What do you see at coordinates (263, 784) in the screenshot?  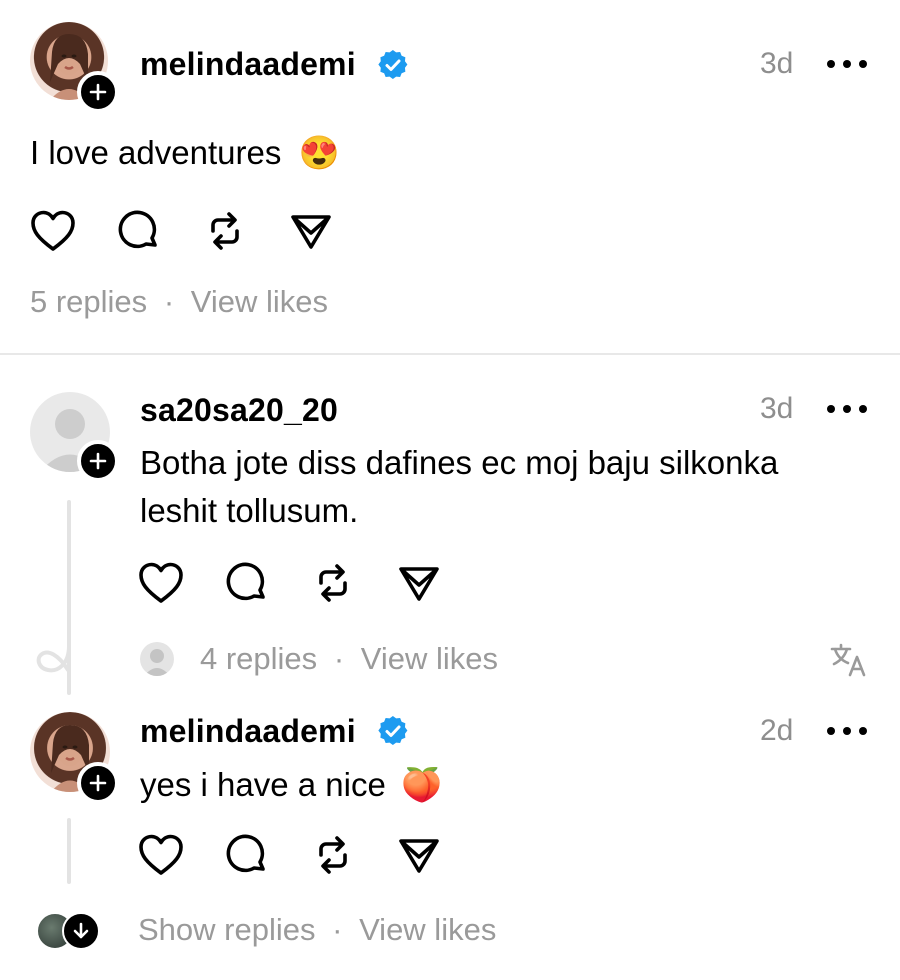 I see `reply-text-content: yes i have a nice` at bounding box center [263, 784].